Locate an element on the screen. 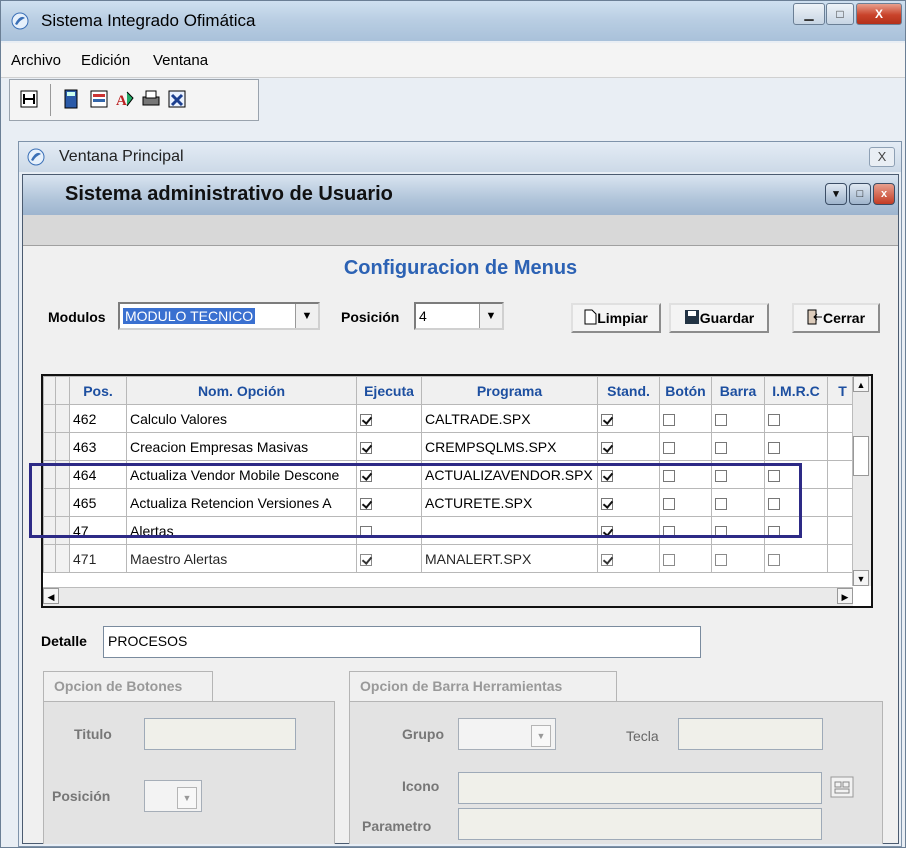 The width and height of the screenshot is (906, 848). maximize-button: □ is located at coordinates (840, 14).